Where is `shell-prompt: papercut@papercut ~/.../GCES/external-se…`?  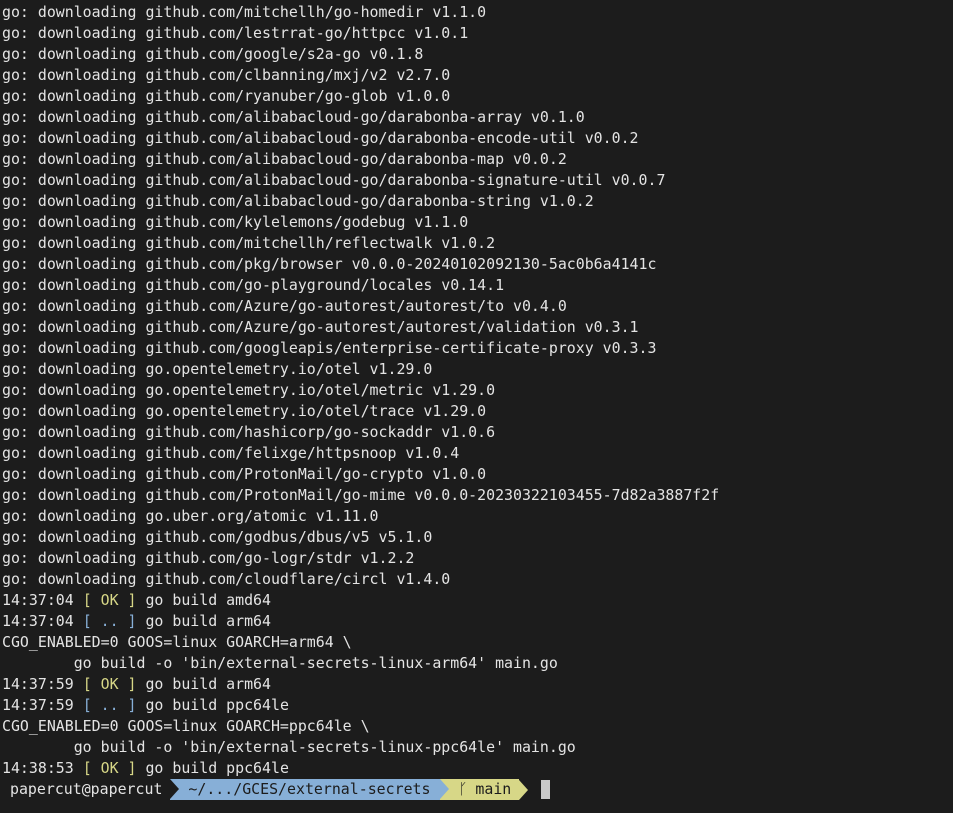
shell-prompt: papercut@papercut ~/.../GCES/external-se… is located at coordinates (476, 789).